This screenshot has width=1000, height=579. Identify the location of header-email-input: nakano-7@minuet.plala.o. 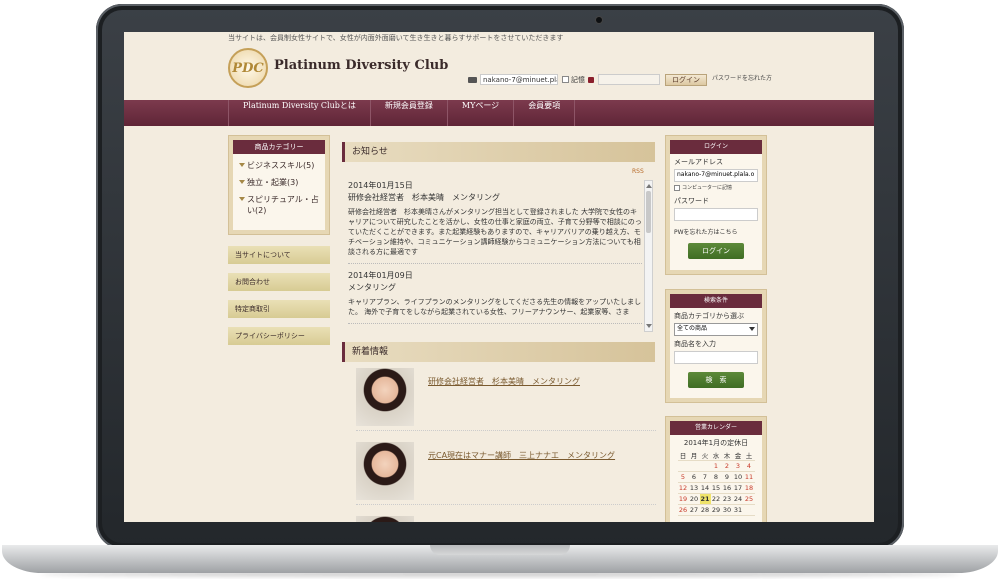
(519, 79).